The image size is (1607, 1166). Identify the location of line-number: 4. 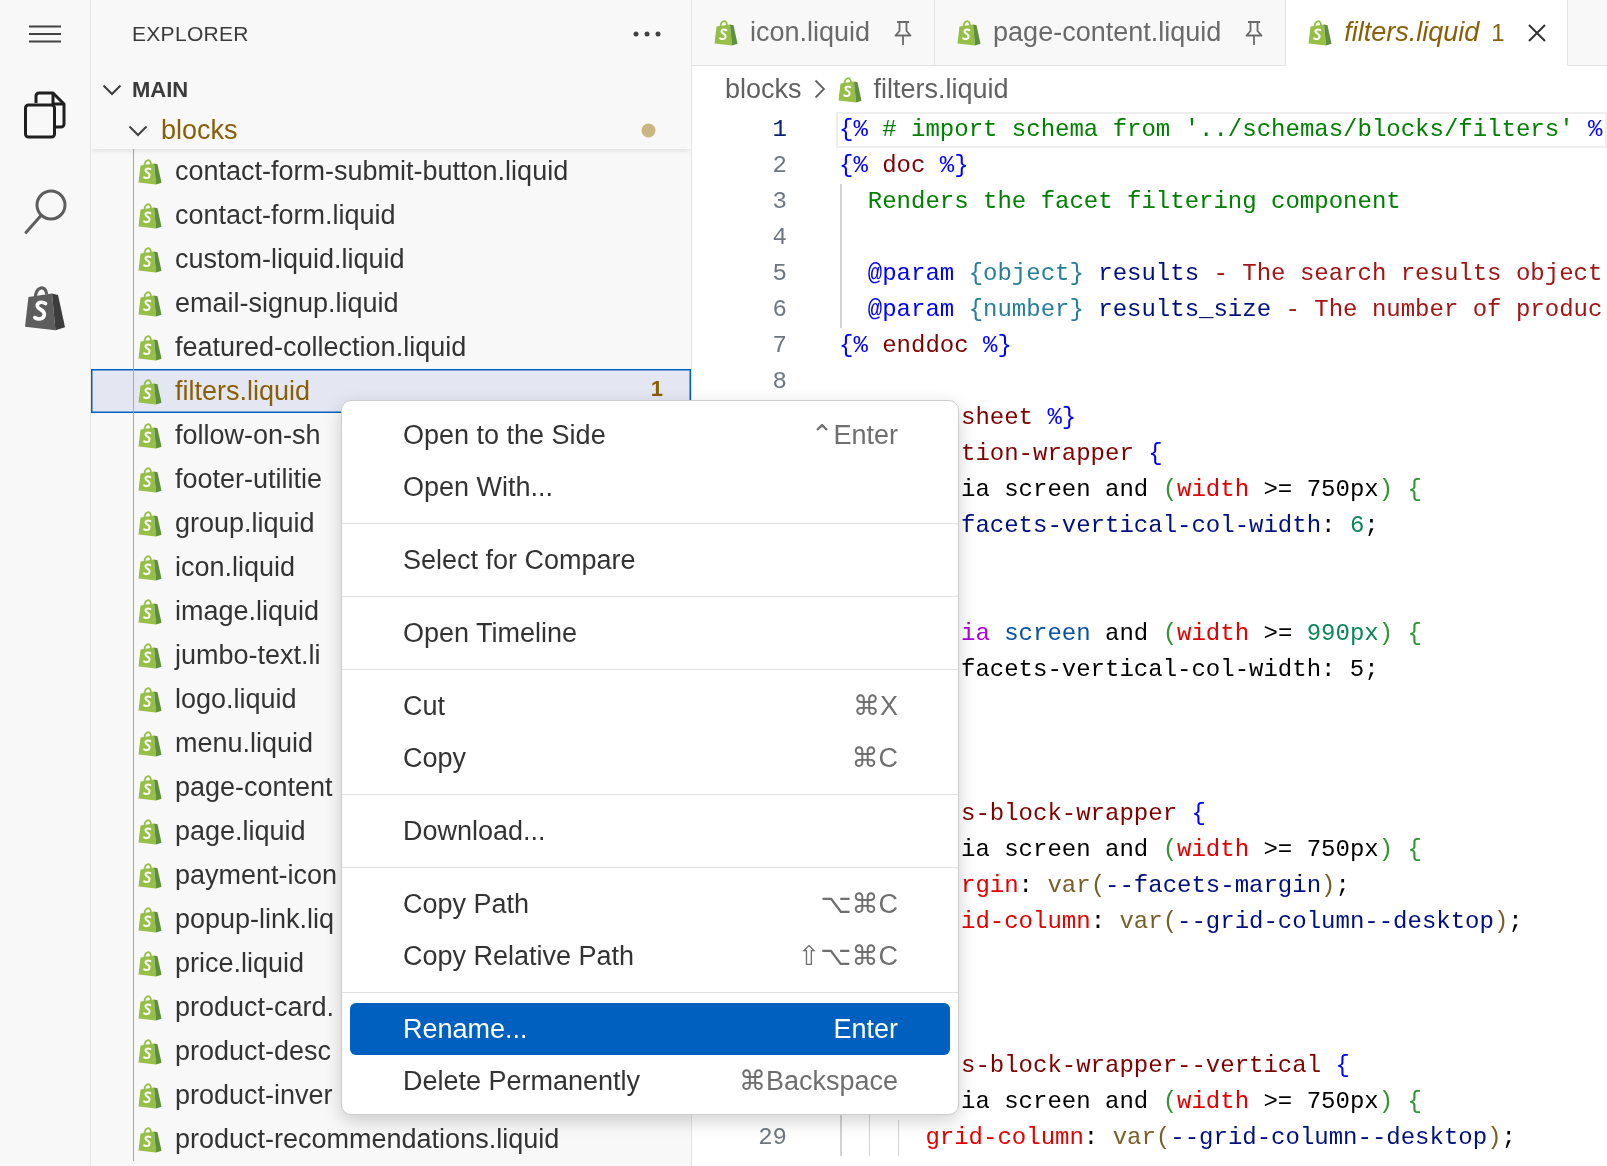
(779, 237).